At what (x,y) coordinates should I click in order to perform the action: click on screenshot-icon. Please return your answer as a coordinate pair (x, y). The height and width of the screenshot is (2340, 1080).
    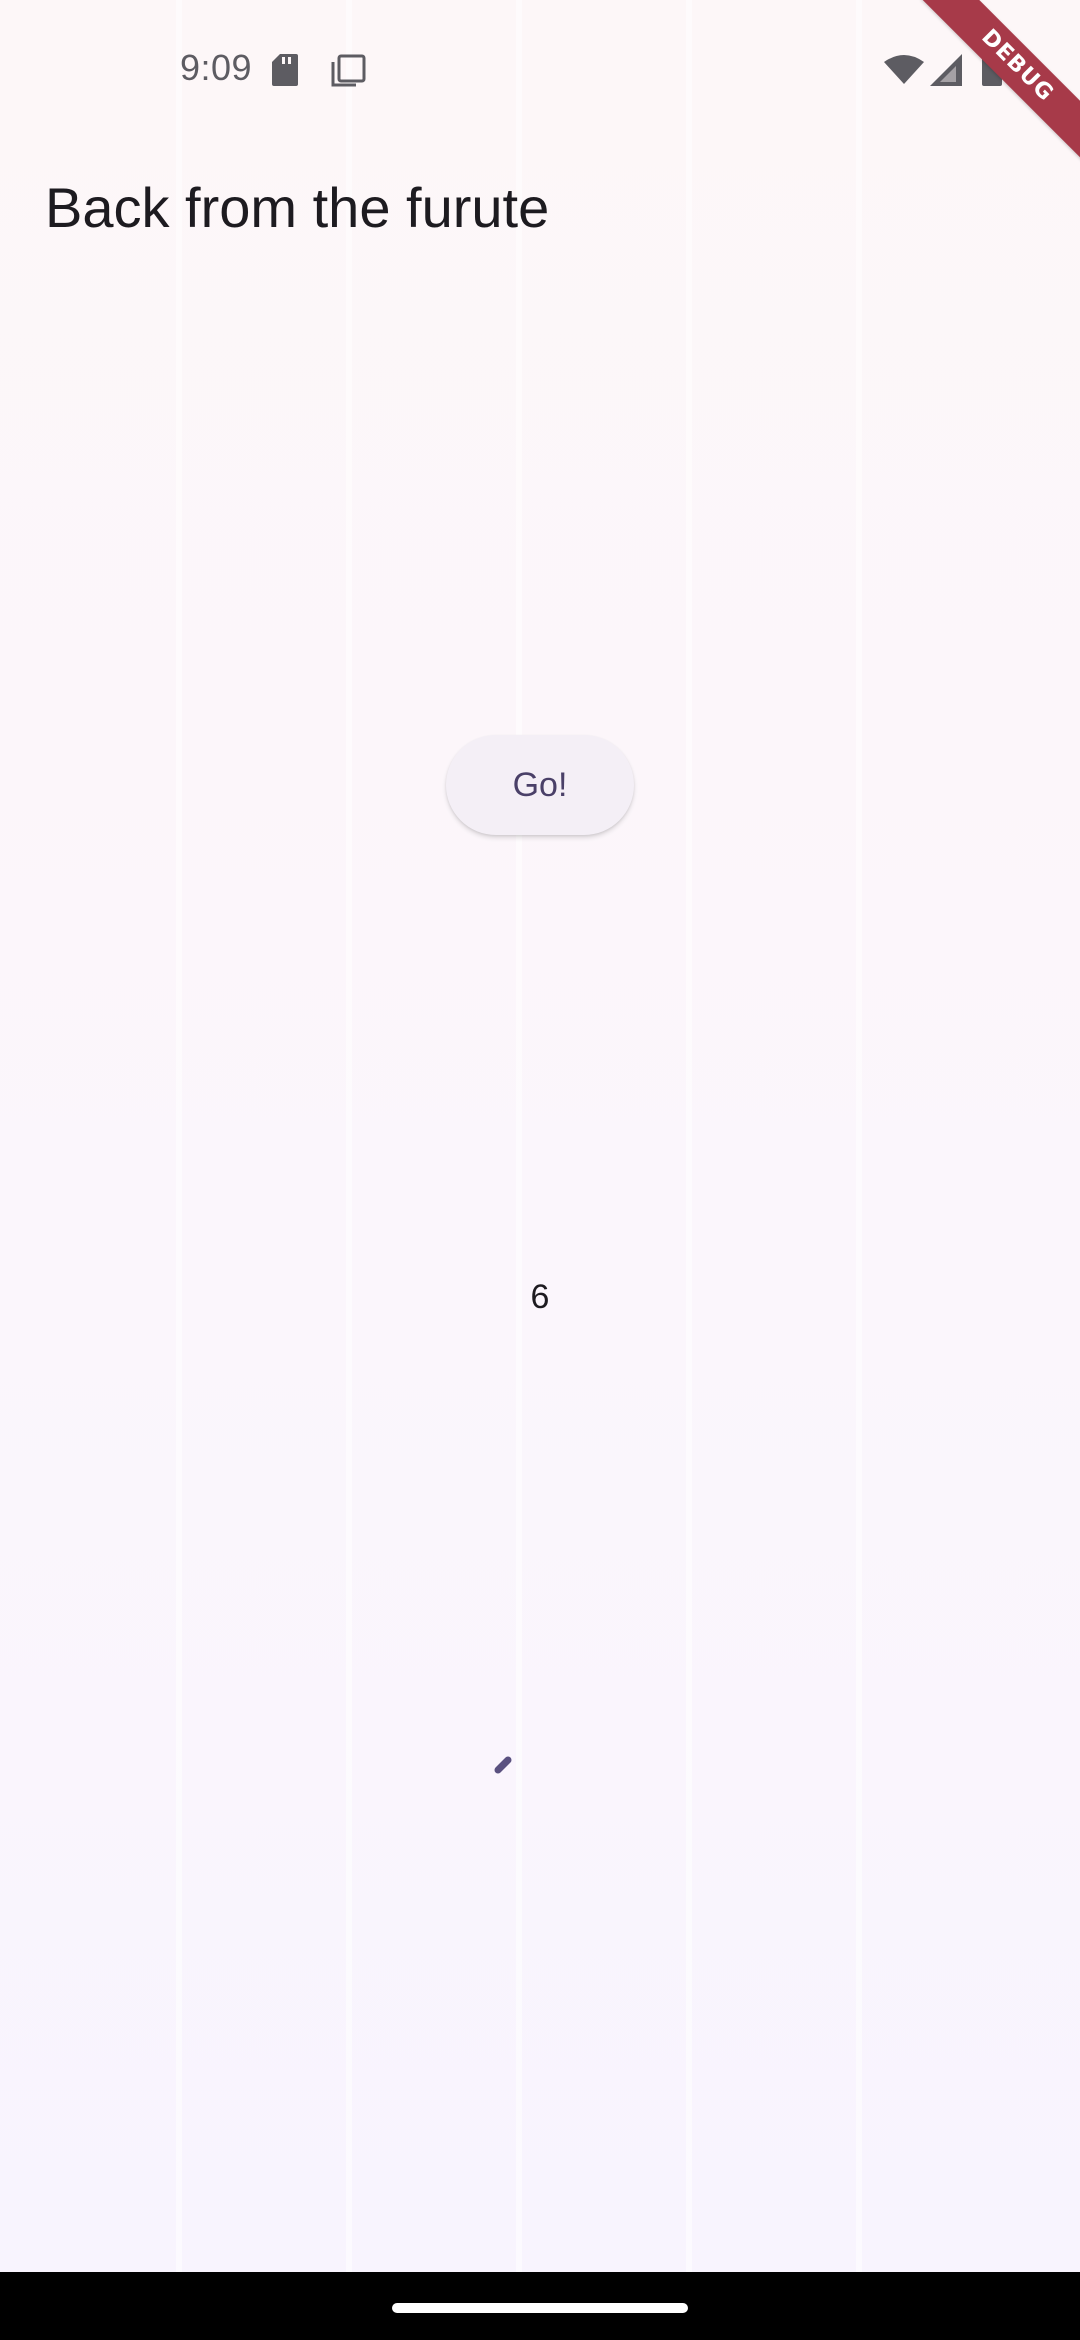
    Looking at the image, I should click on (348, 70).